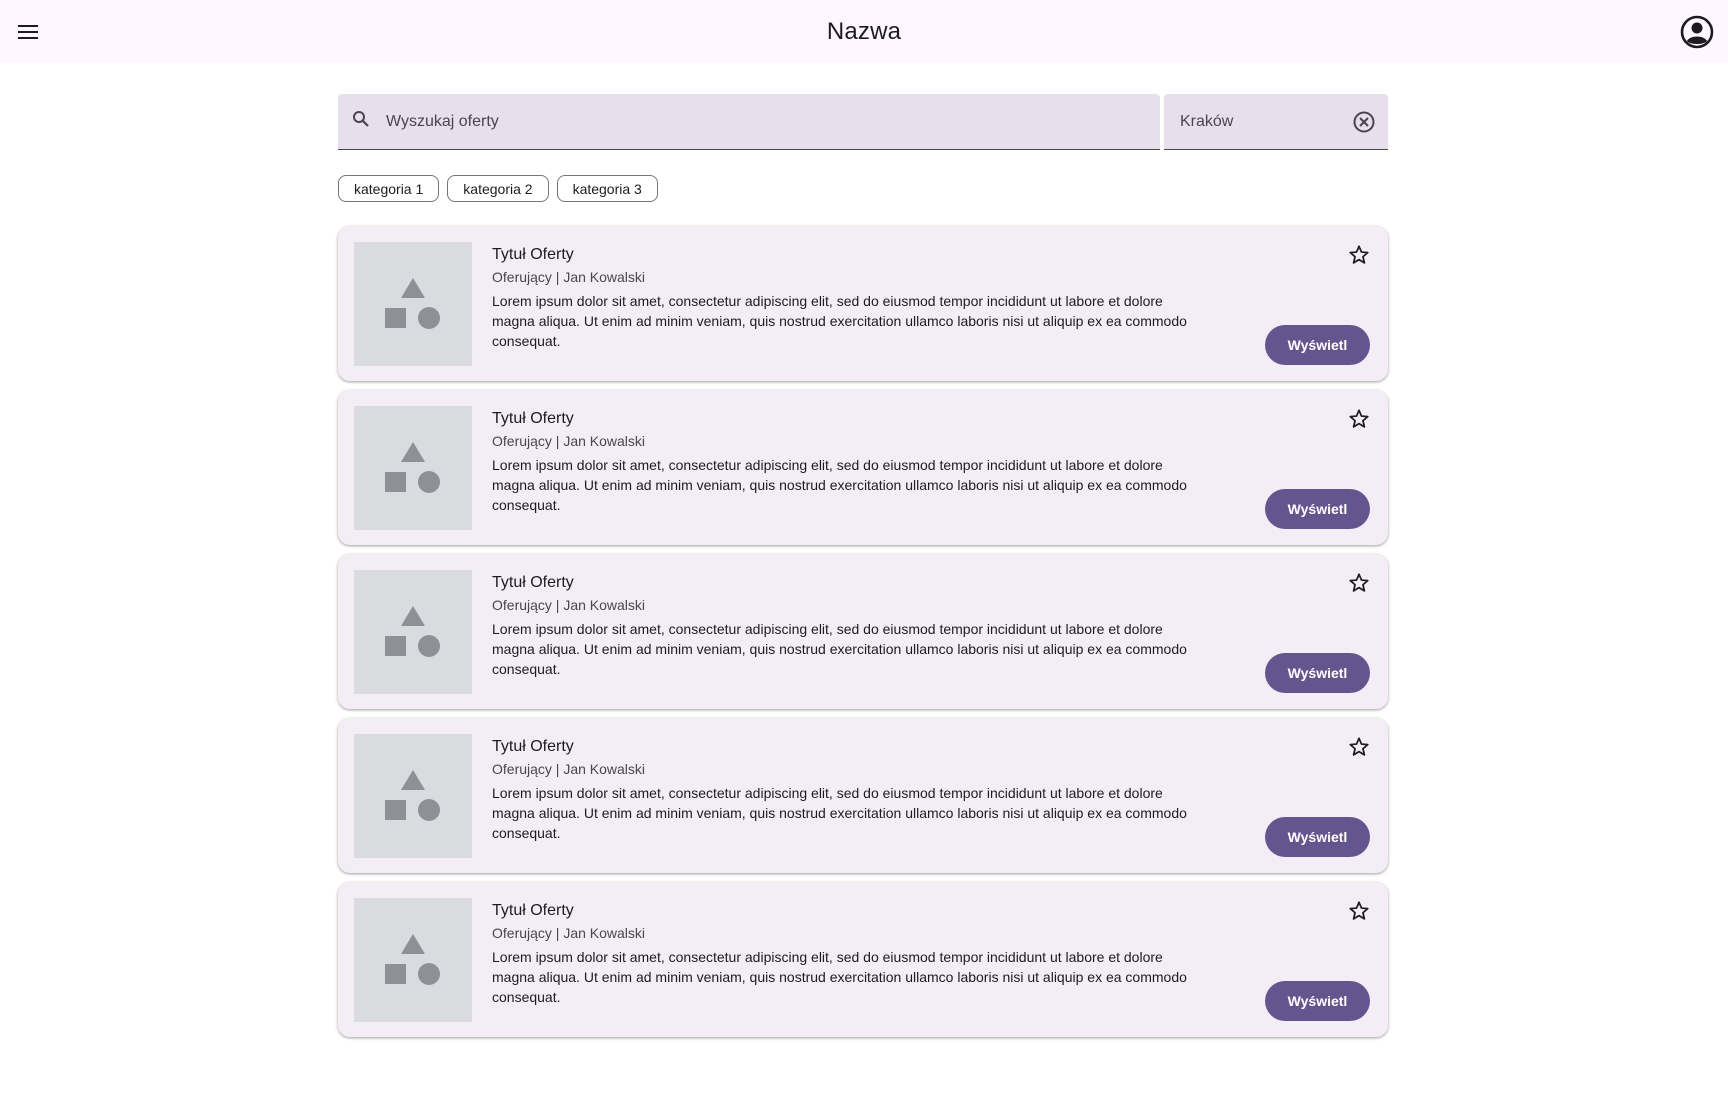  I want to click on category-chip: kategoria 3, so click(607, 188).